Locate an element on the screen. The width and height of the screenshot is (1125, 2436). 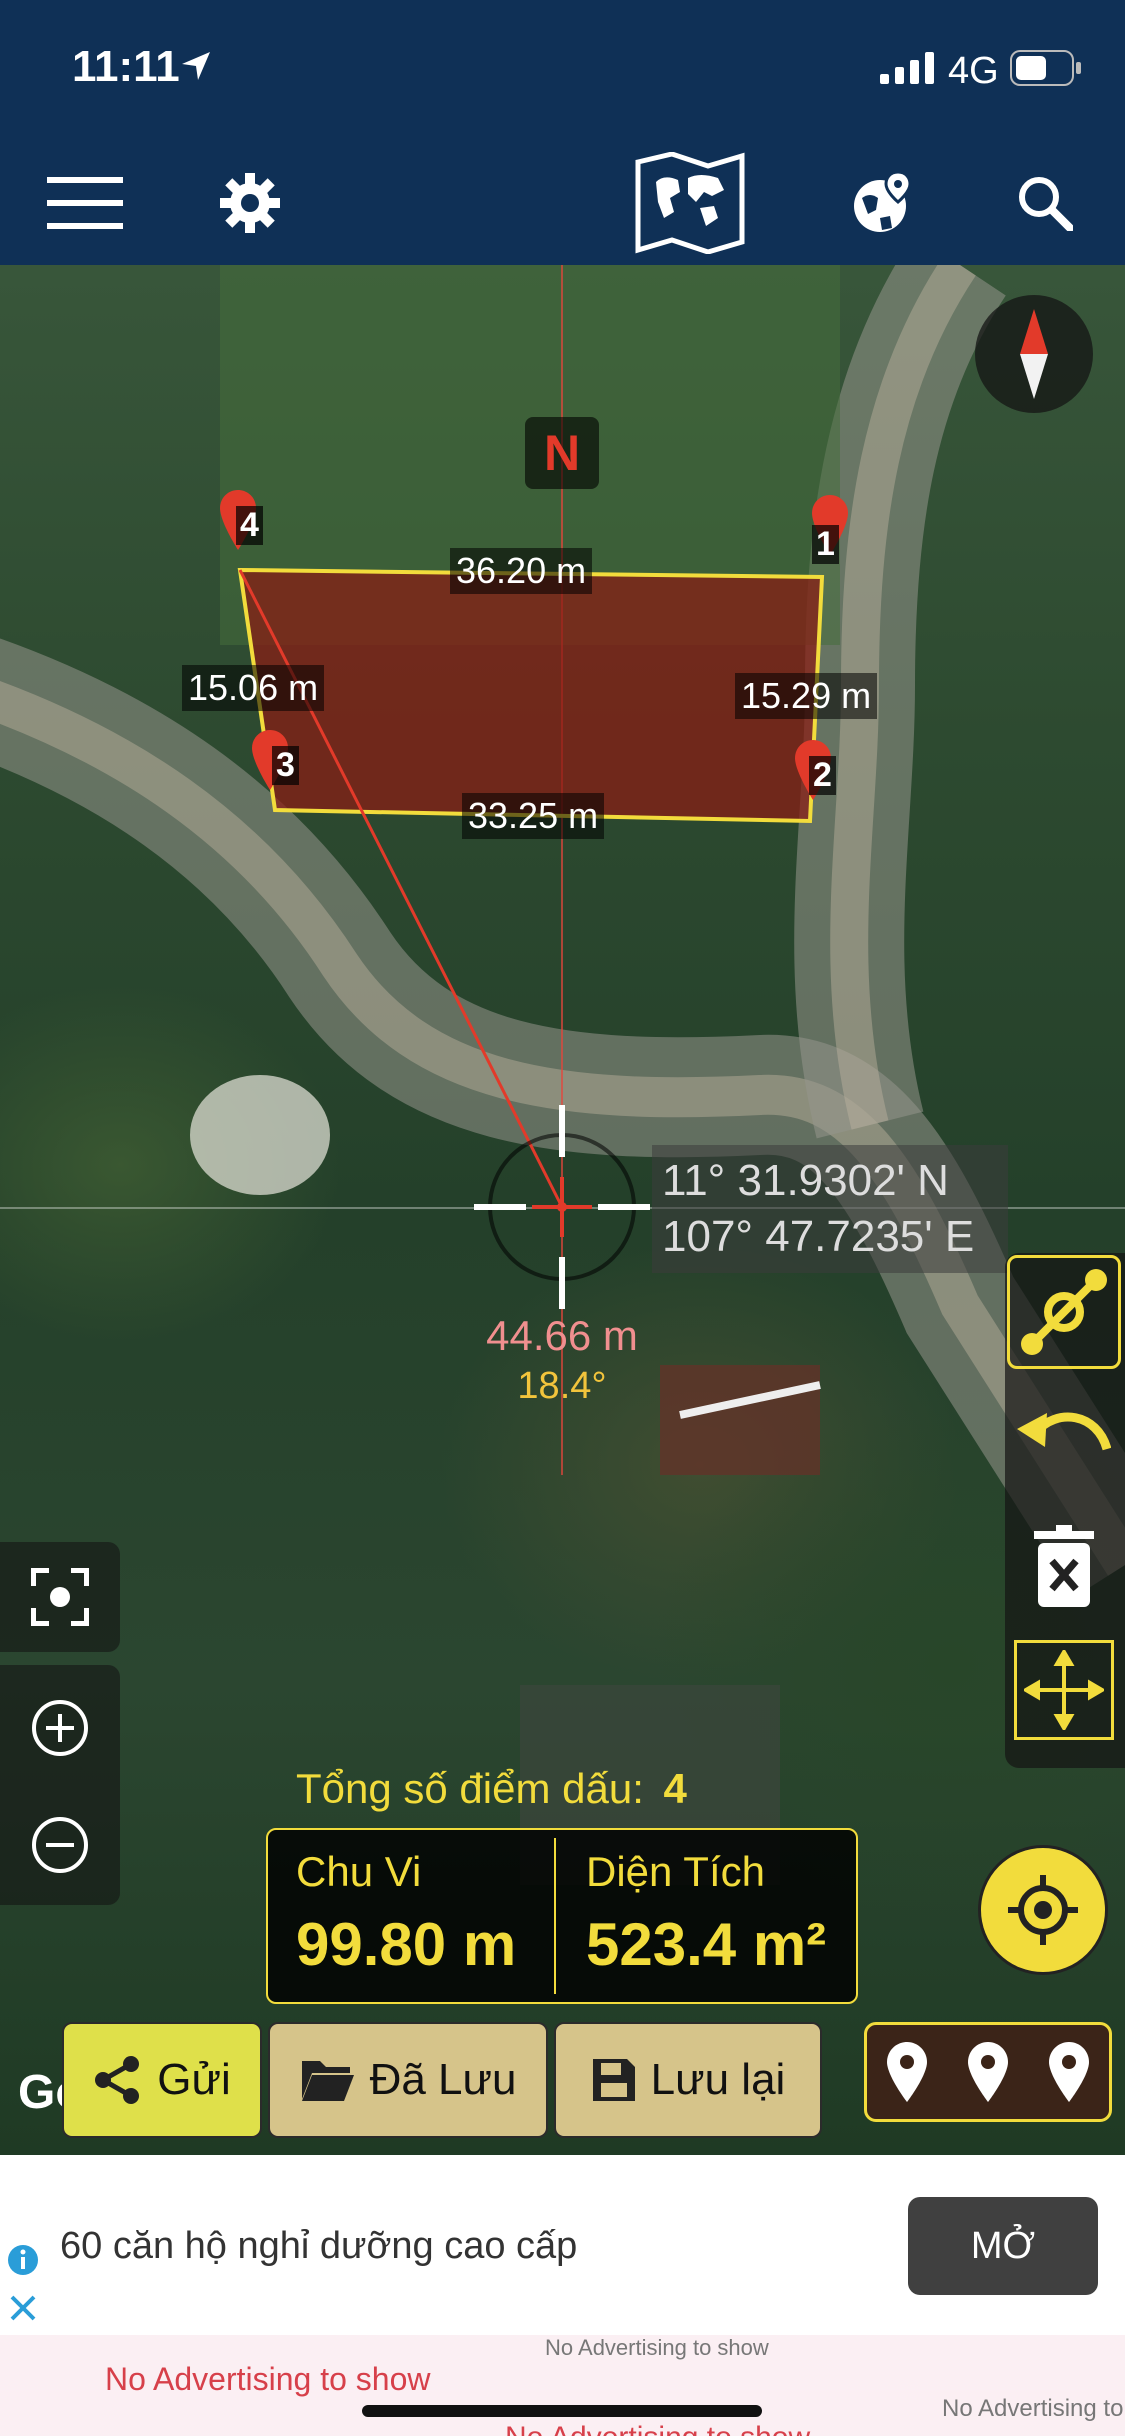
signal-icon is located at coordinates (907, 68).